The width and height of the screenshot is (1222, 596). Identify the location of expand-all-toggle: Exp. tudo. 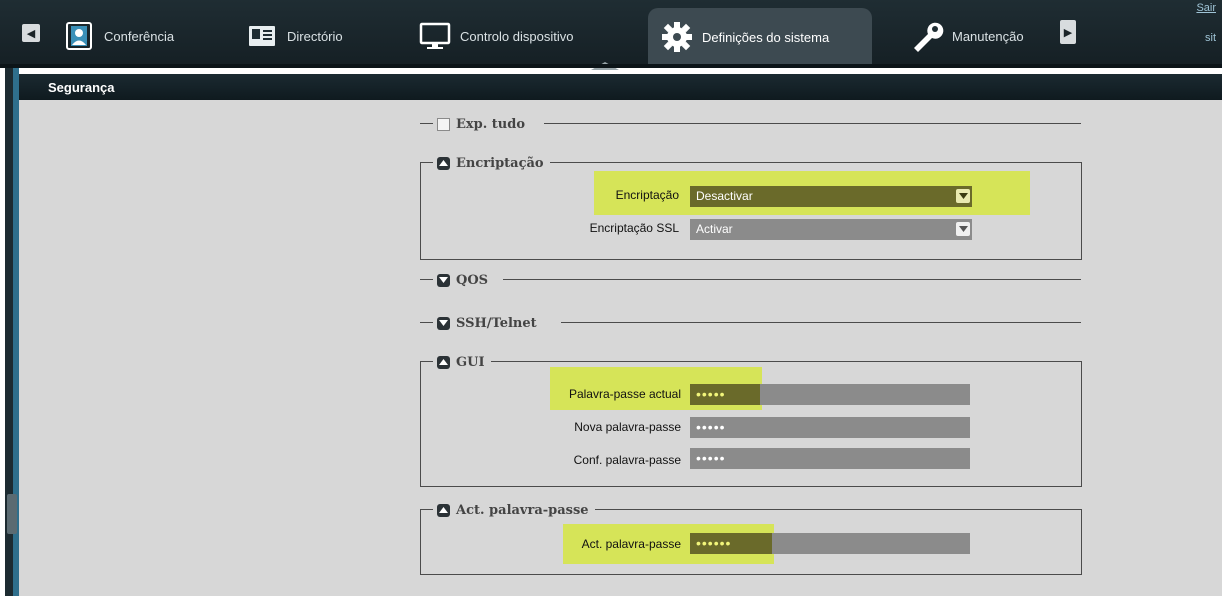
(482, 124).